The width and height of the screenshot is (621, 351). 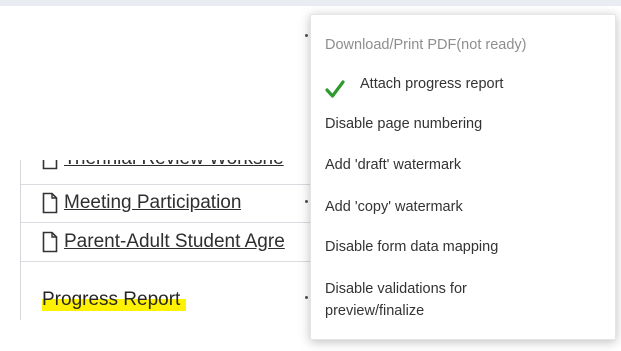 I want to click on document-link-triennial-review: Triennial Review Workshe, so click(x=174, y=165).